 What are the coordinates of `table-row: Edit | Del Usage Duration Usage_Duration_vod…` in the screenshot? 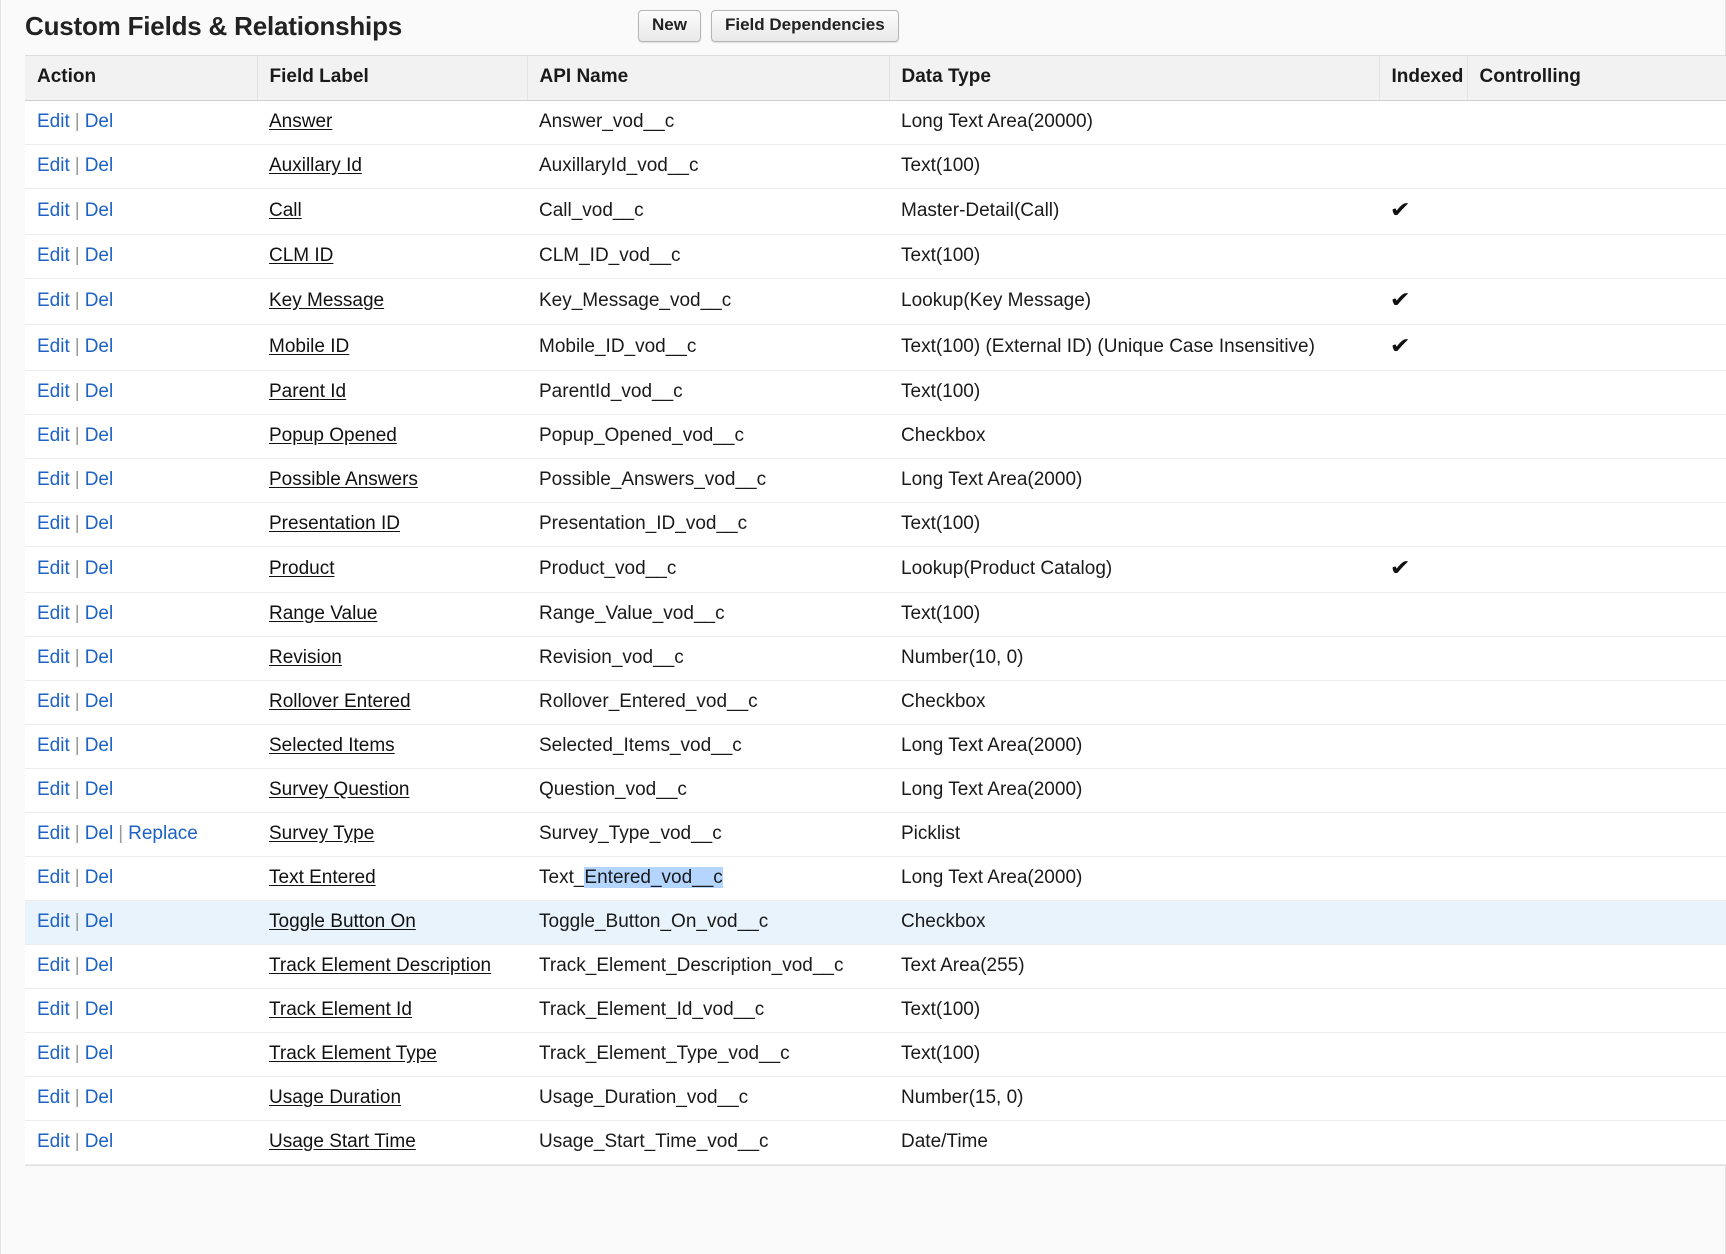 It's located at (875, 1098).